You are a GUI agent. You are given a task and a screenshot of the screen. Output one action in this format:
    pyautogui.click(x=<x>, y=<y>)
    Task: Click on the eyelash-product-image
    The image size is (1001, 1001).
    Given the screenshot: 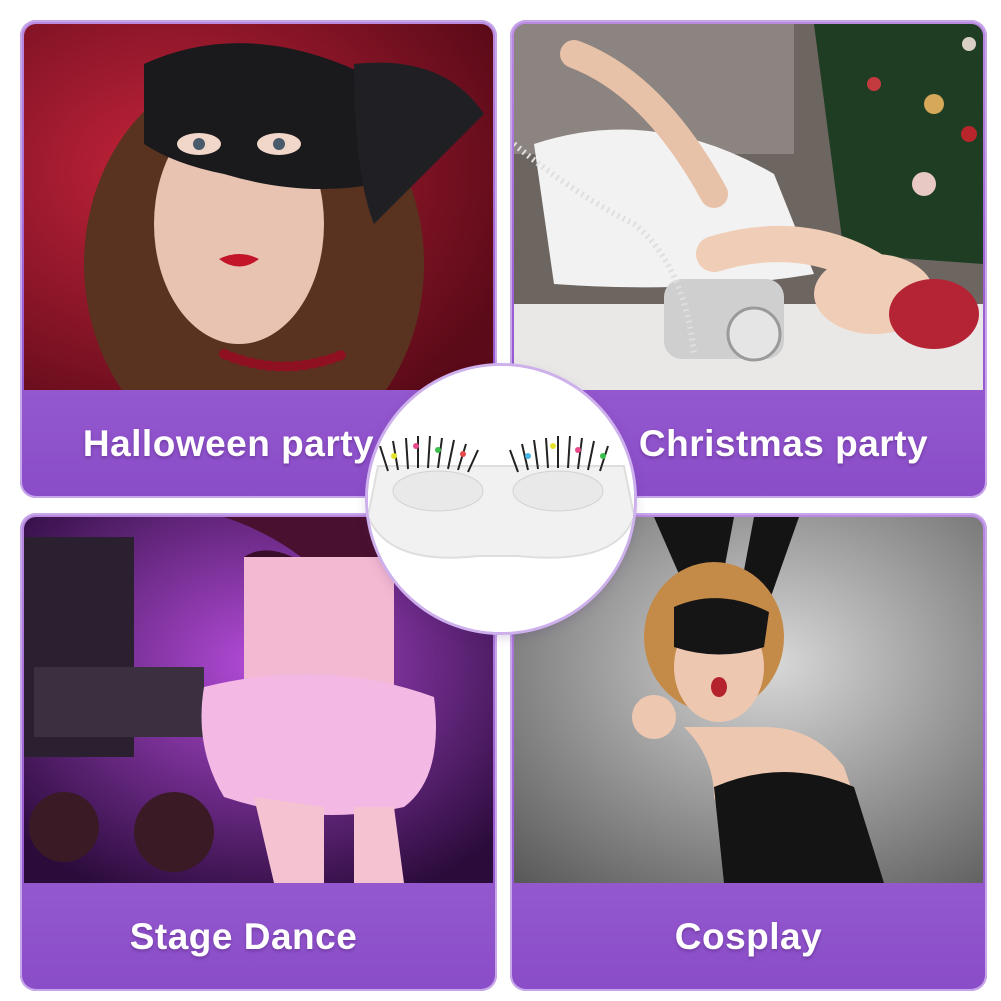 What is the action you would take?
    pyautogui.click(x=501, y=499)
    